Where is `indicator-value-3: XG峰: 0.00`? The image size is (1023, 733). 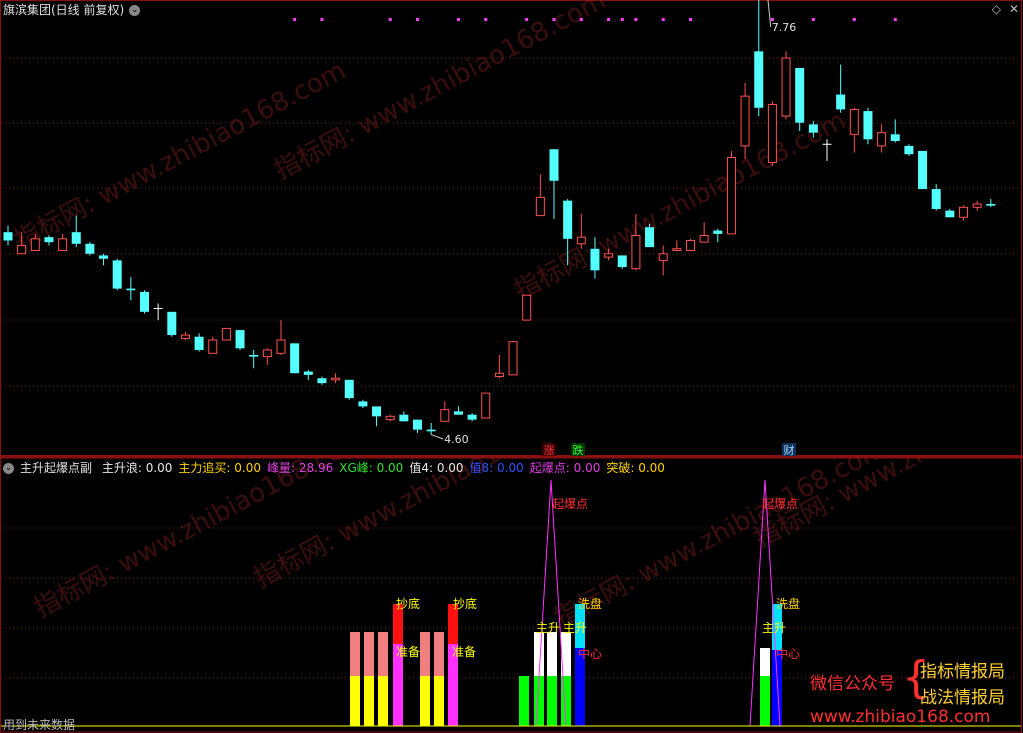
indicator-value-3: XG峰: 0.00 is located at coordinates (371, 468).